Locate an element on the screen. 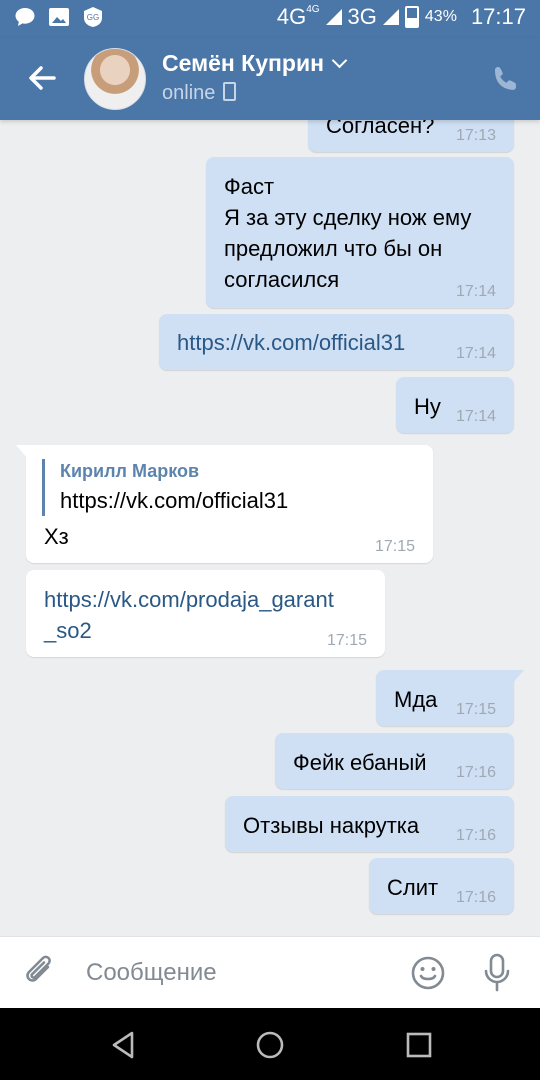 This screenshot has width=540, height=1080. message-composer: Сообщение is located at coordinates (270, 972).